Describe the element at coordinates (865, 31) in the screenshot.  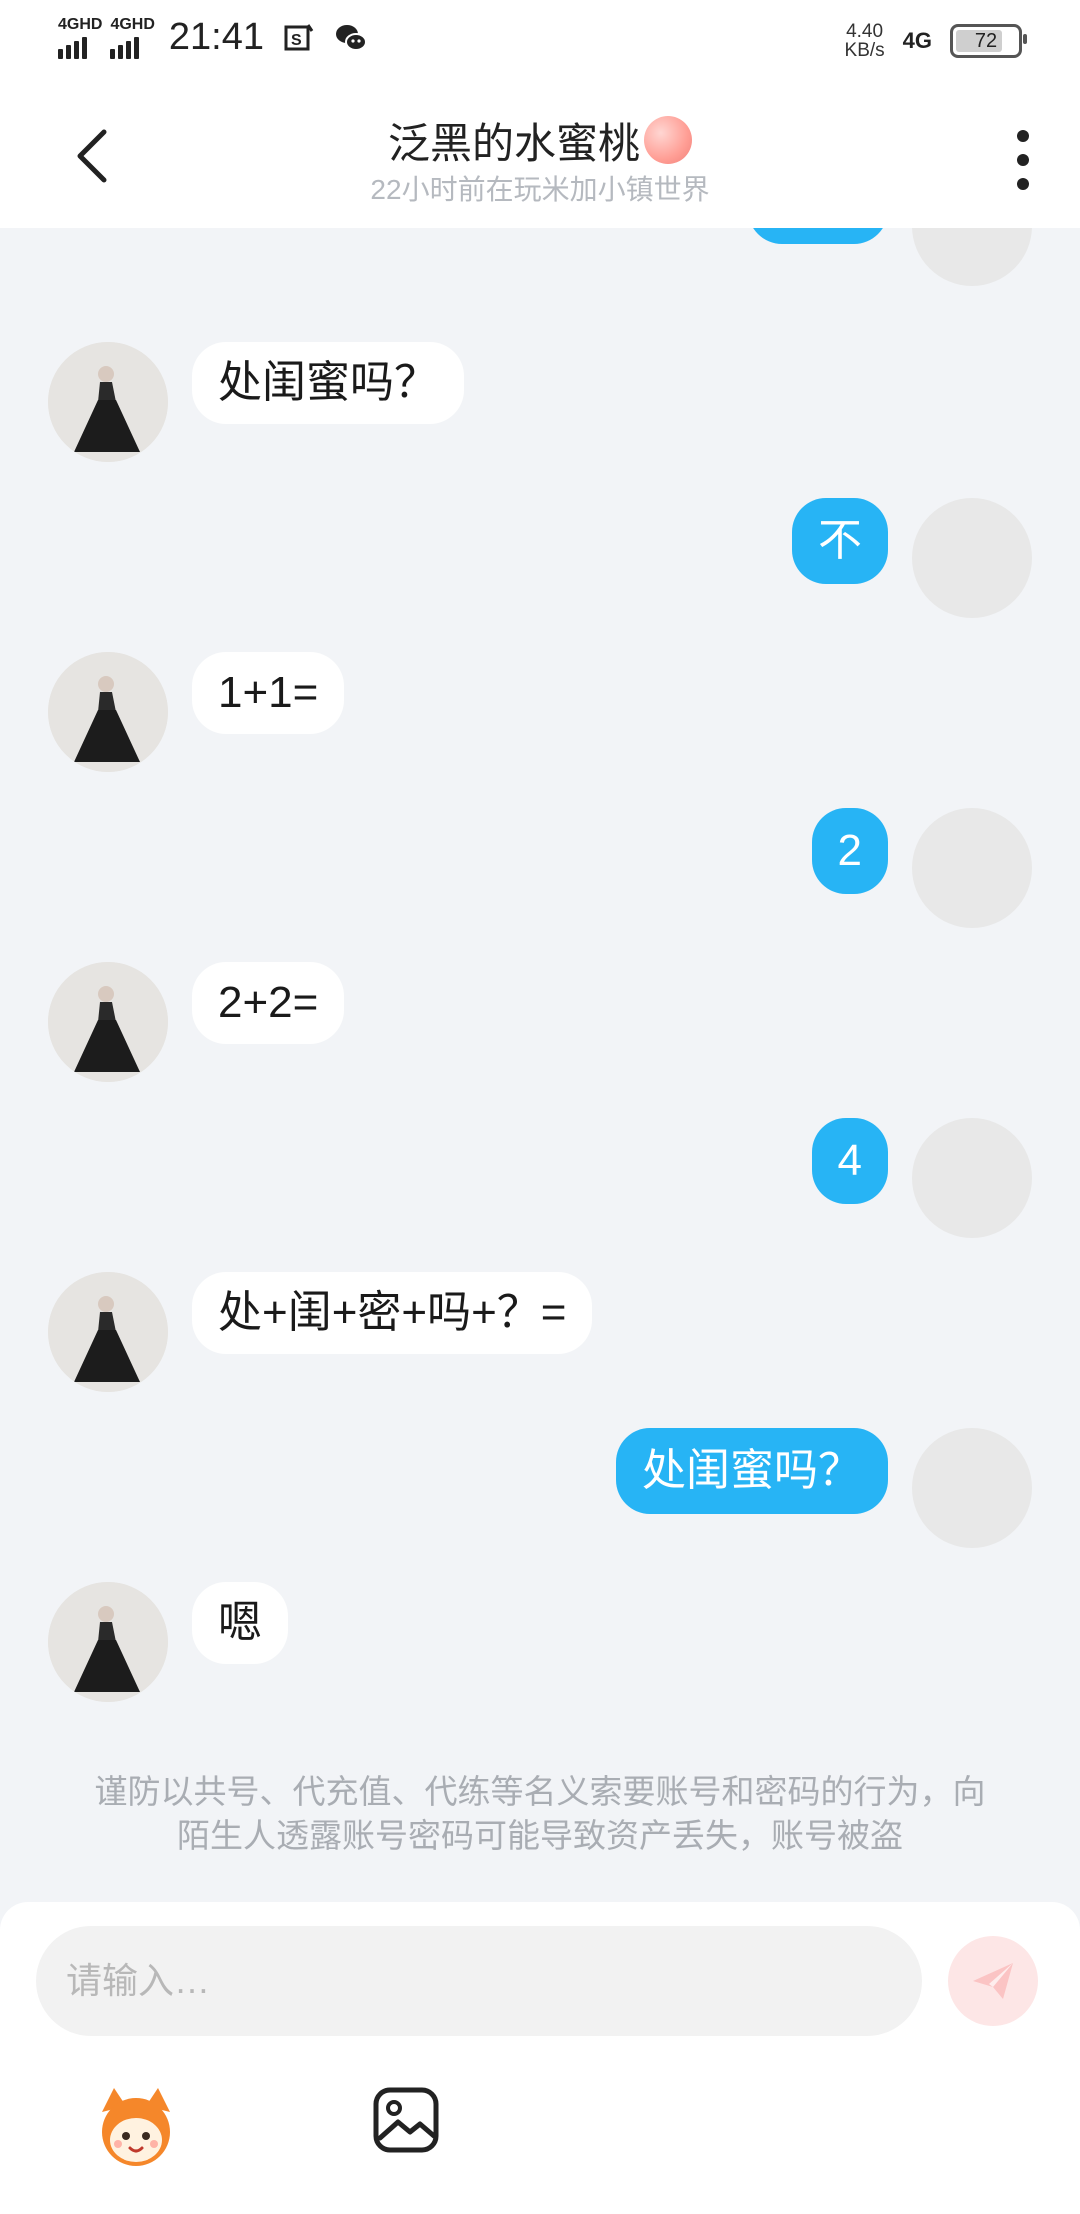
I see `speed-value: 4.40` at that location.